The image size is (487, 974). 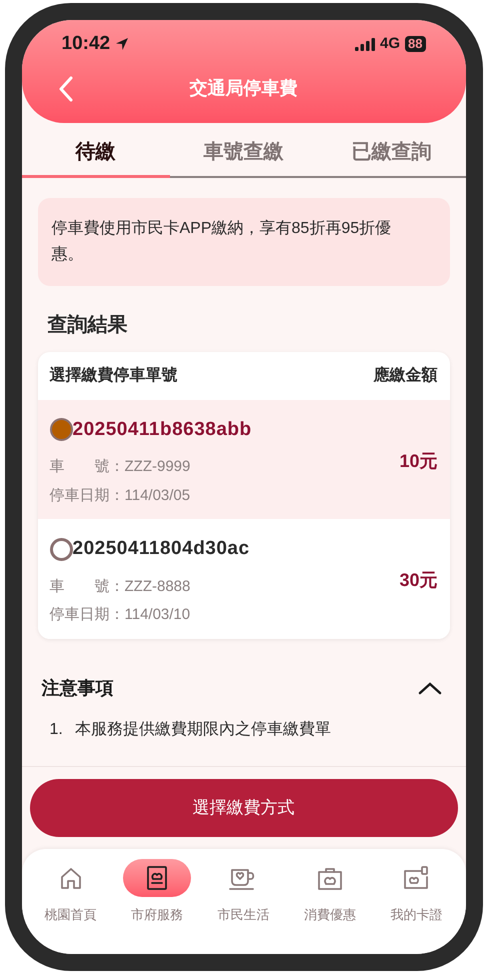 I want to click on payment-method-button: 選擇繳費方式, so click(x=244, y=807).